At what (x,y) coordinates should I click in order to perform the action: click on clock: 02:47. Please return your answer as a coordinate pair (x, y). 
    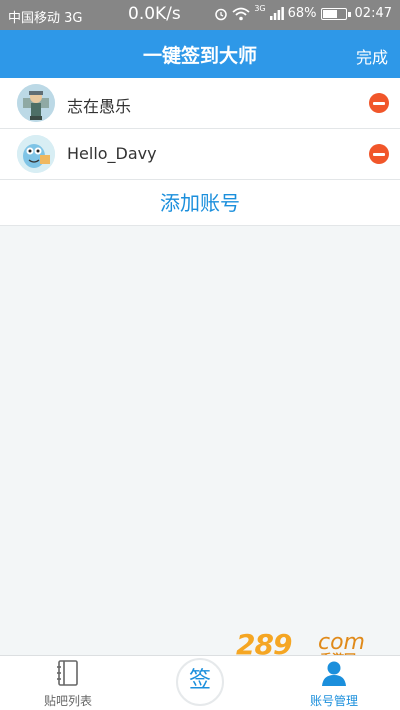
    Looking at the image, I should click on (373, 13).